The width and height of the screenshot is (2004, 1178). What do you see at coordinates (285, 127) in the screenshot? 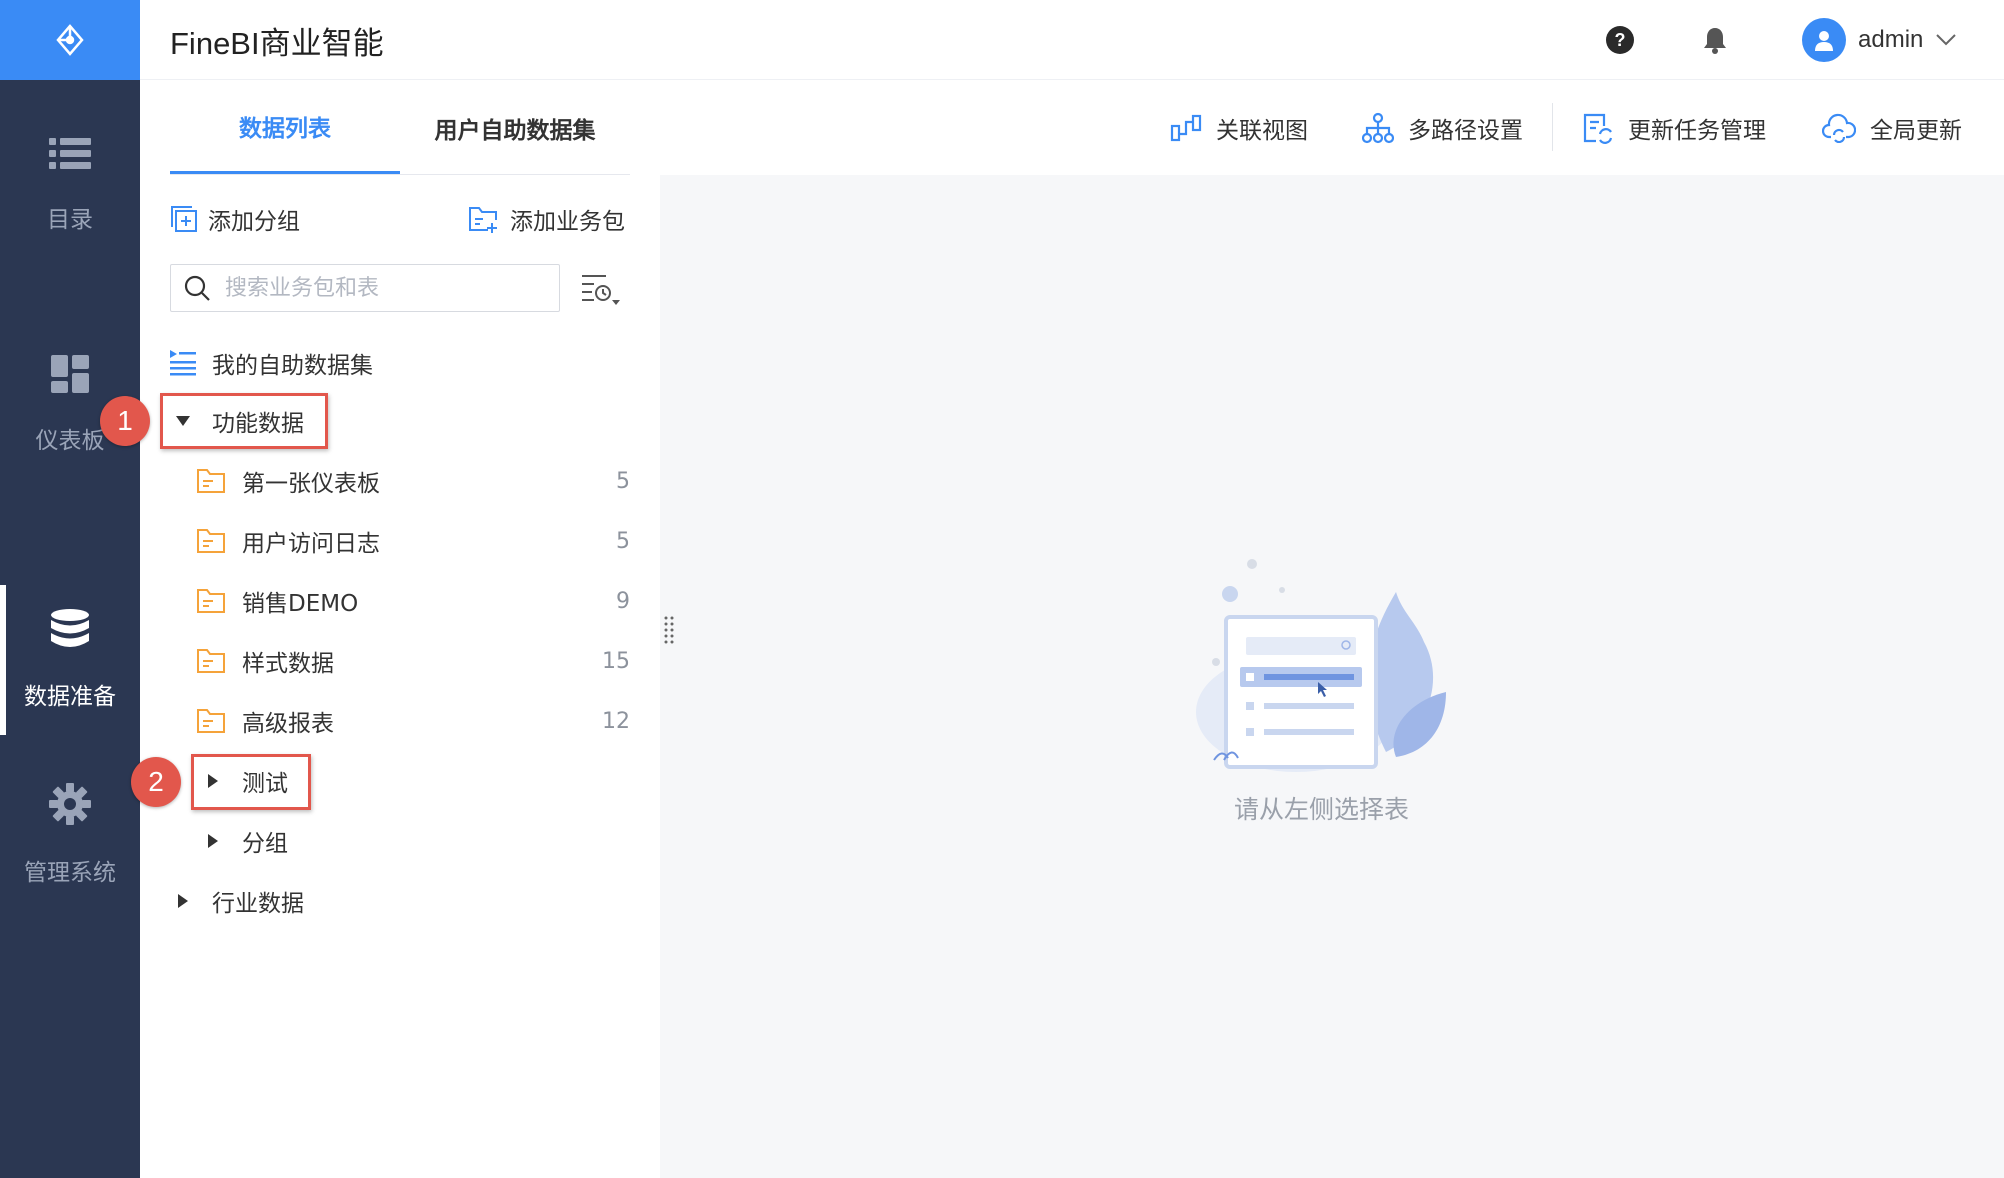
I see `tab-data-list: 数据列表` at bounding box center [285, 127].